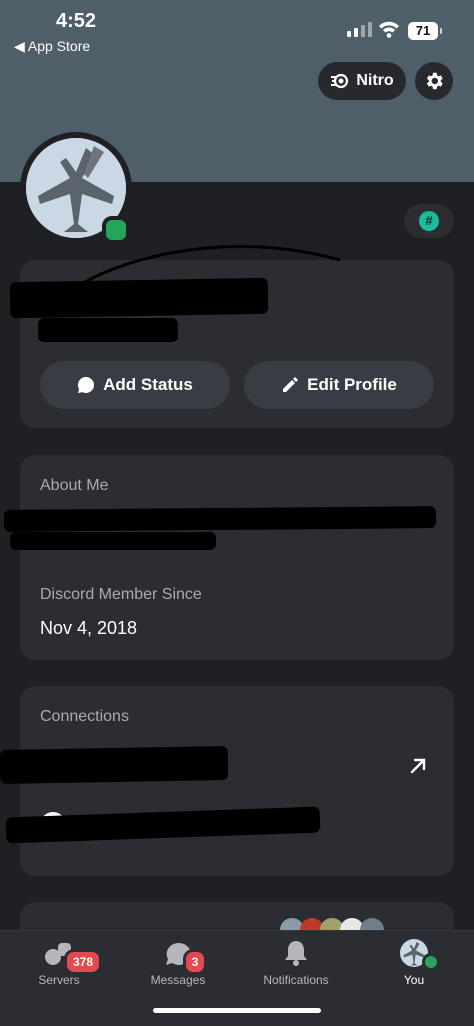 This screenshot has width=474, height=1026. Describe the element at coordinates (296, 953) in the screenshot. I see `bell-icon` at that location.